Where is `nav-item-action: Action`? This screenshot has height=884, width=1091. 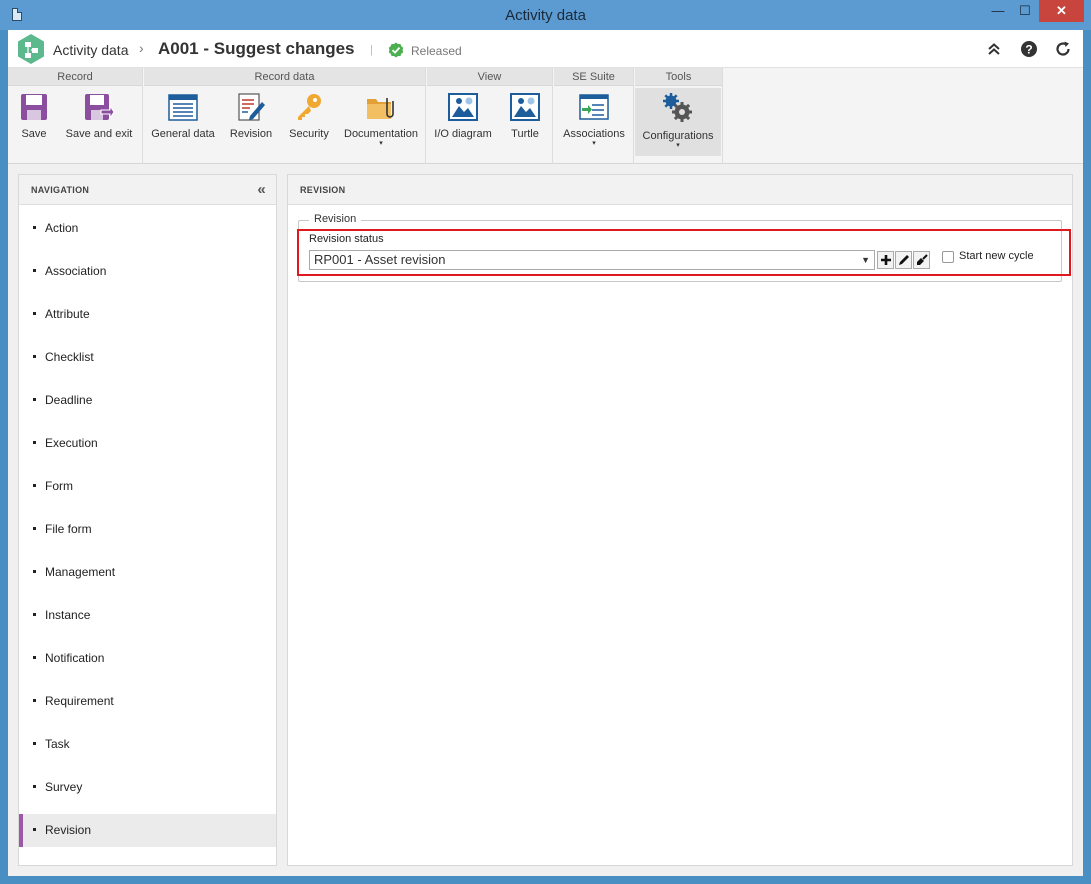
nav-item-action: Action is located at coordinates (147, 228).